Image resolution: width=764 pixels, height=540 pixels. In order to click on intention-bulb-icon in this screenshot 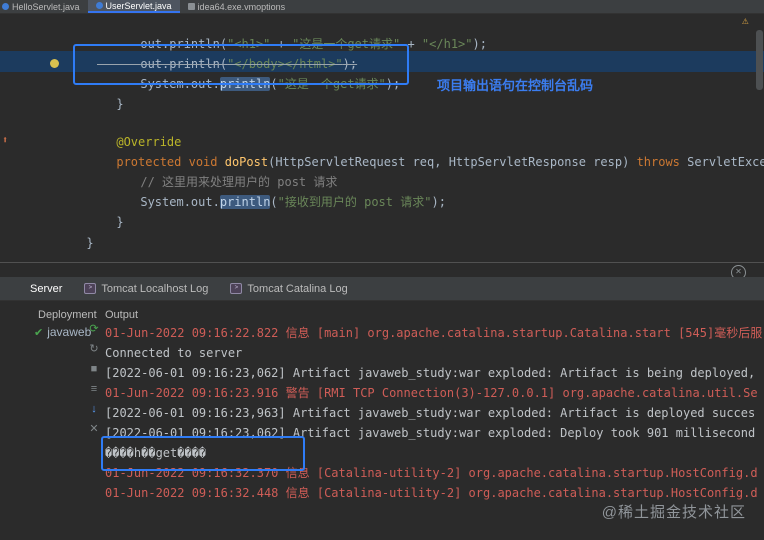, I will do `click(54, 63)`.